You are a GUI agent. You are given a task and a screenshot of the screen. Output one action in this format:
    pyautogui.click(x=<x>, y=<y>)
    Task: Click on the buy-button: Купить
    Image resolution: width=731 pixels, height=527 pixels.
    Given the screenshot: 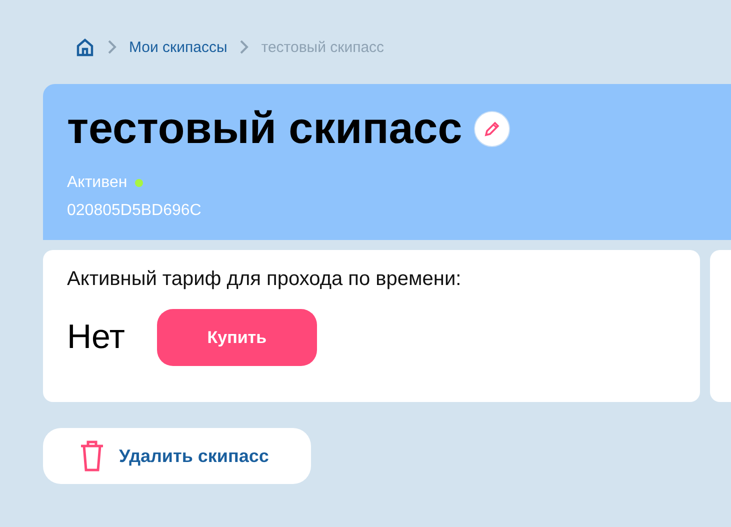 What is the action you would take?
    pyautogui.click(x=236, y=337)
    